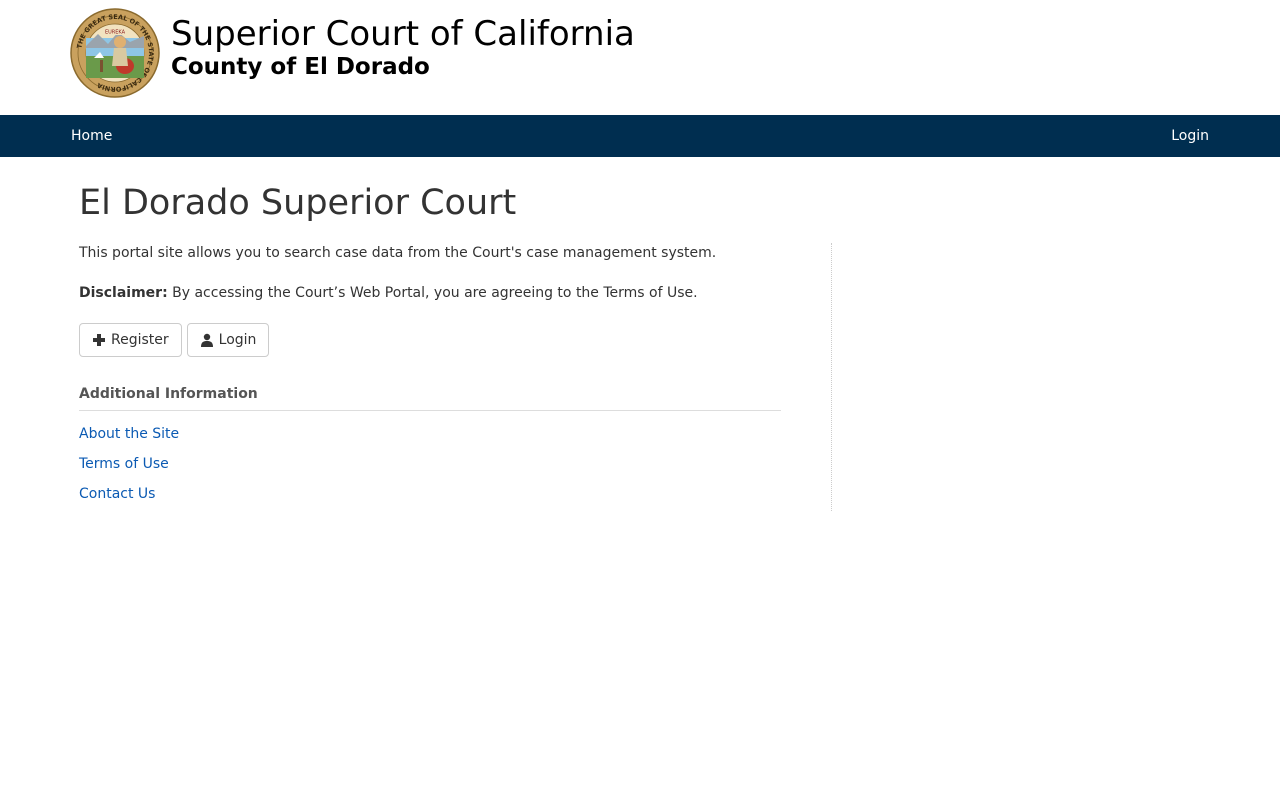 The height and width of the screenshot is (800, 1280). I want to click on nav-login-link: Login, so click(1190, 136).